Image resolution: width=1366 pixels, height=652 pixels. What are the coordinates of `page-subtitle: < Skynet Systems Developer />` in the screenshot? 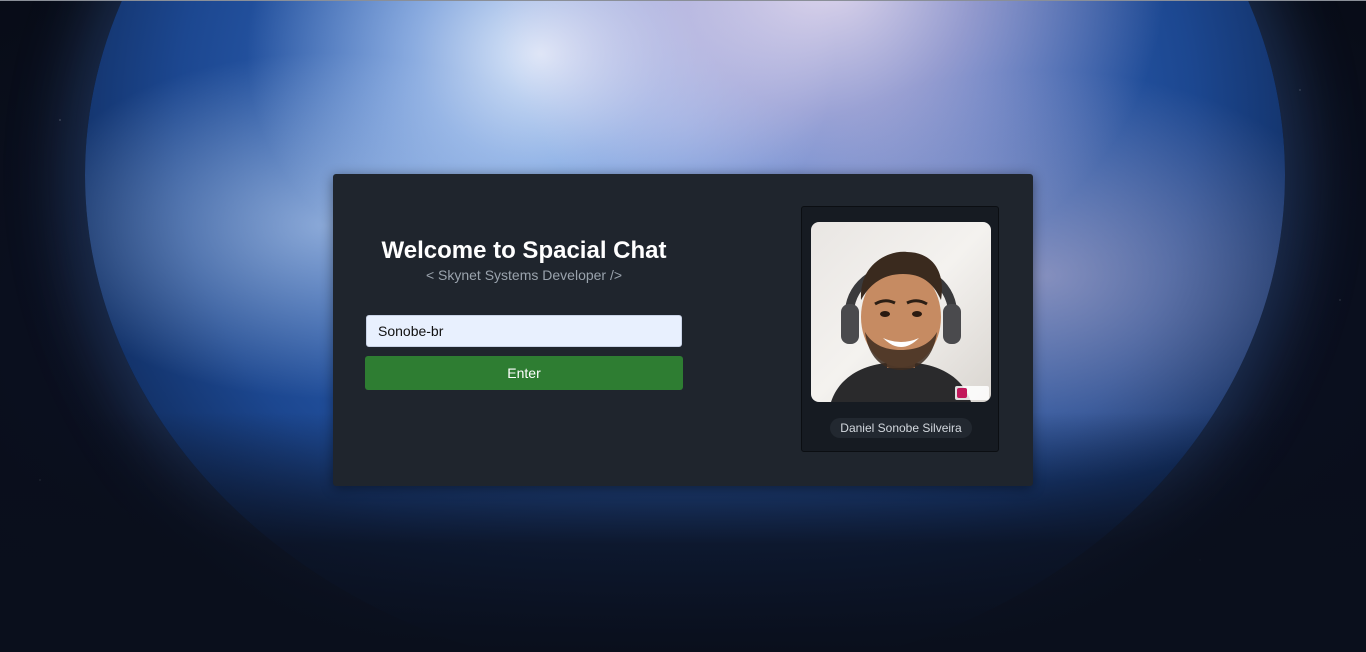 It's located at (524, 275).